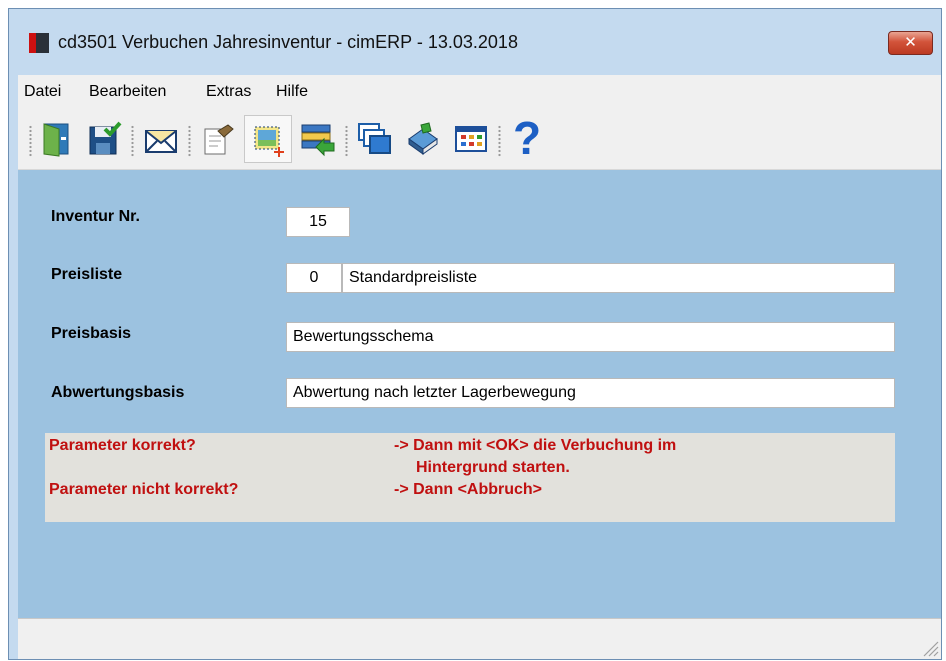 The width and height of the screenshot is (946, 661). Describe the element at coordinates (95, 216) in the screenshot. I see `inventur-nr-label: Inventur Nr.` at that location.